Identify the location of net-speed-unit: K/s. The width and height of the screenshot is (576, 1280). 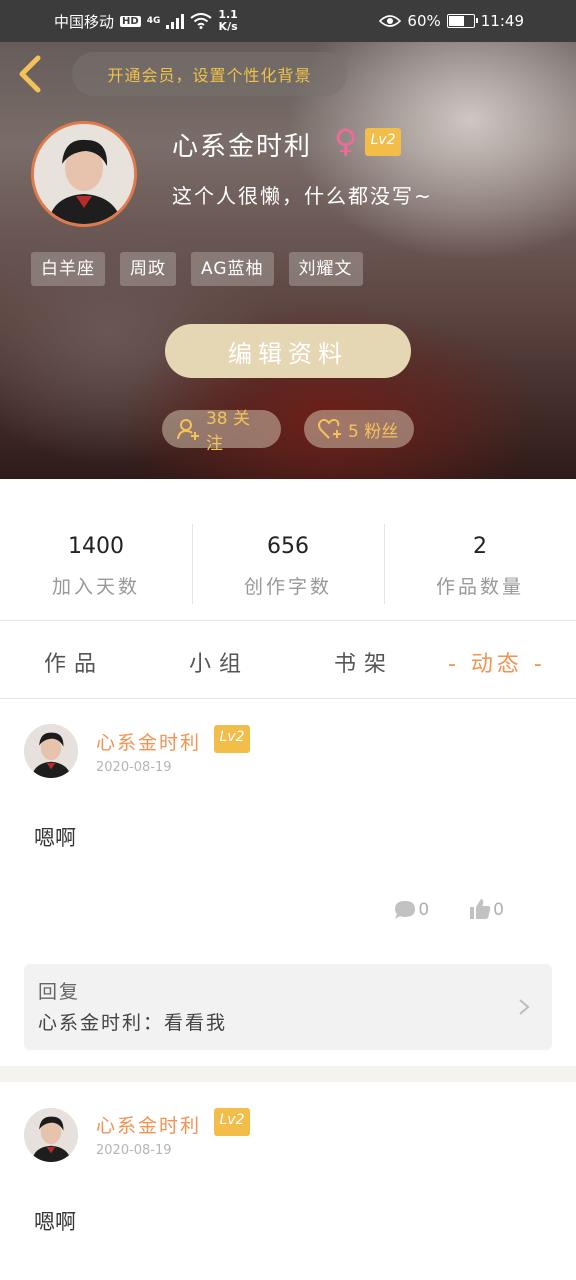
(228, 26).